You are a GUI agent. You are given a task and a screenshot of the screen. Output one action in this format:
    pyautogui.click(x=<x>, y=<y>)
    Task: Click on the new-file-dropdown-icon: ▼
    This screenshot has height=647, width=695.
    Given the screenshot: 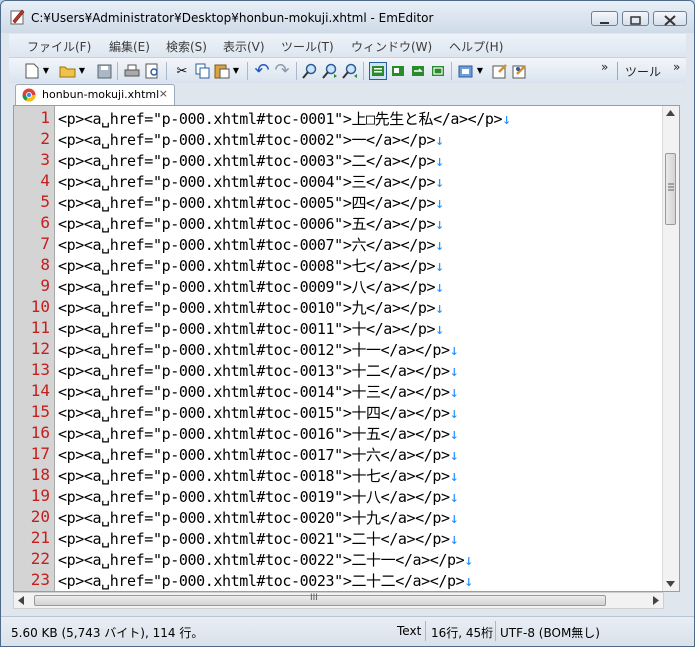 What is the action you would take?
    pyautogui.click(x=46, y=71)
    